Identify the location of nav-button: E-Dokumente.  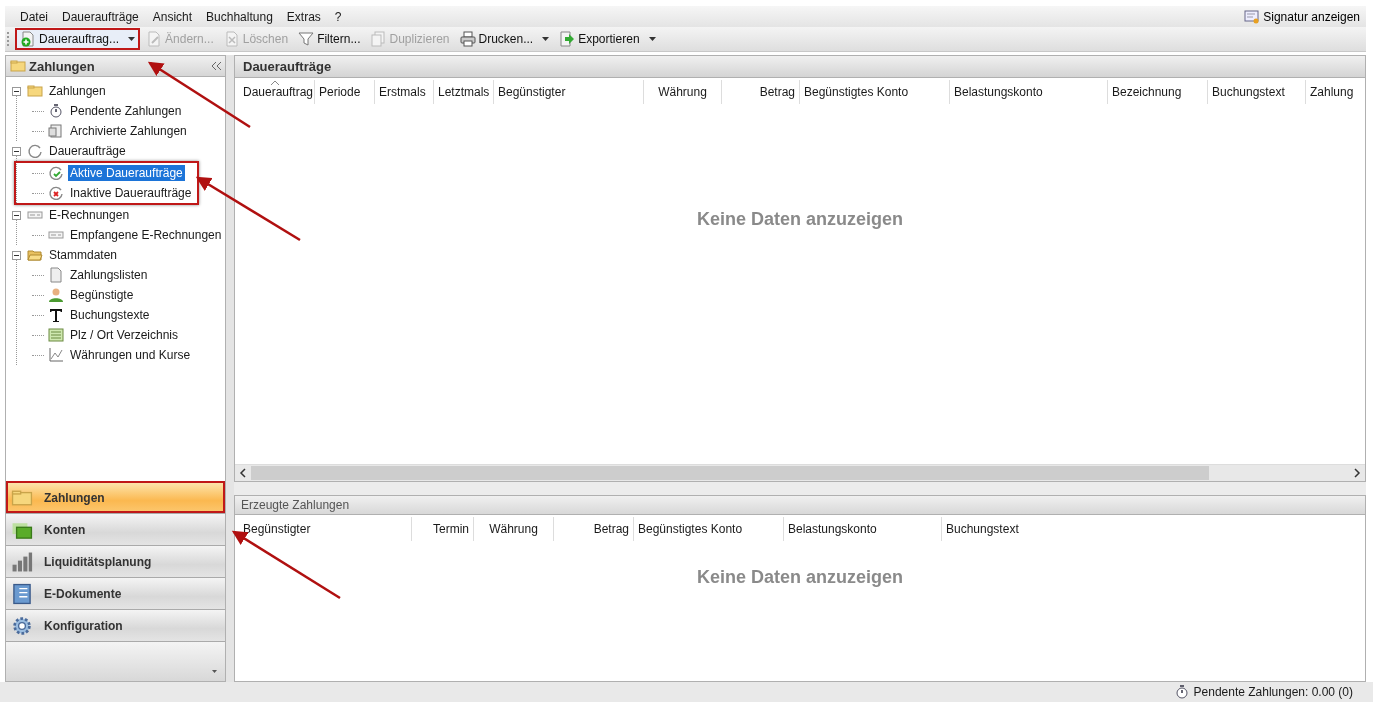
(115, 593).